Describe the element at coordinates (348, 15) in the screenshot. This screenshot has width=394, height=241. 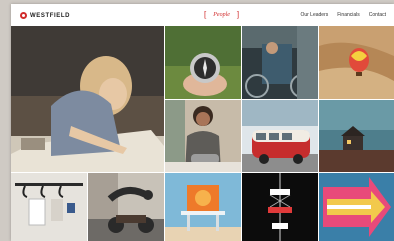
I see `nav-link-financials: Financials` at that location.